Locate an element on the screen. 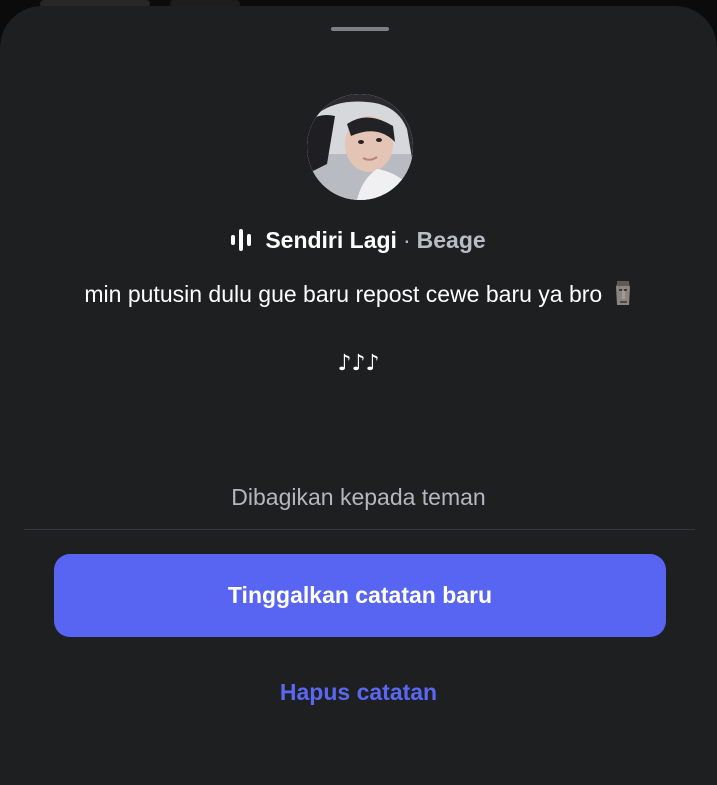 The height and width of the screenshot is (785, 717). leave-new-note-button: Tinggalkan catatan baru is located at coordinates (360, 595).